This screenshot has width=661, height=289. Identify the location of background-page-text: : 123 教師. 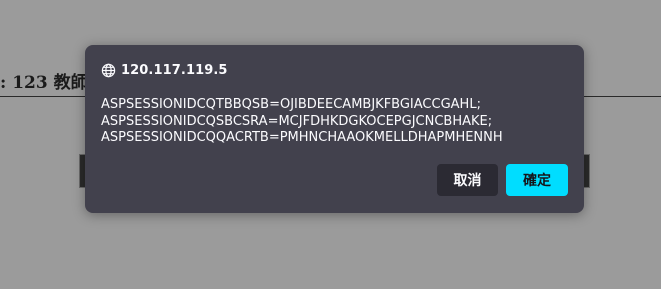
(44, 83).